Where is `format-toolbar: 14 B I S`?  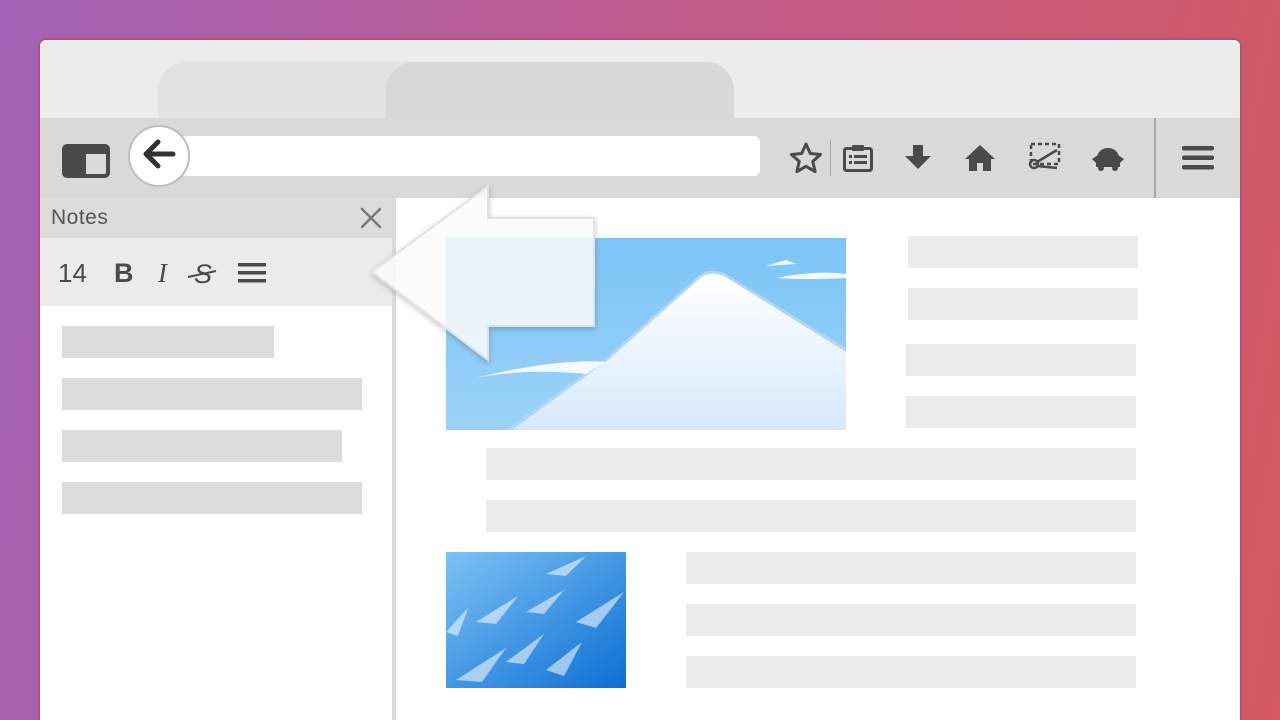
format-toolbar: 14 B I S is located at coordinates (216, 272).